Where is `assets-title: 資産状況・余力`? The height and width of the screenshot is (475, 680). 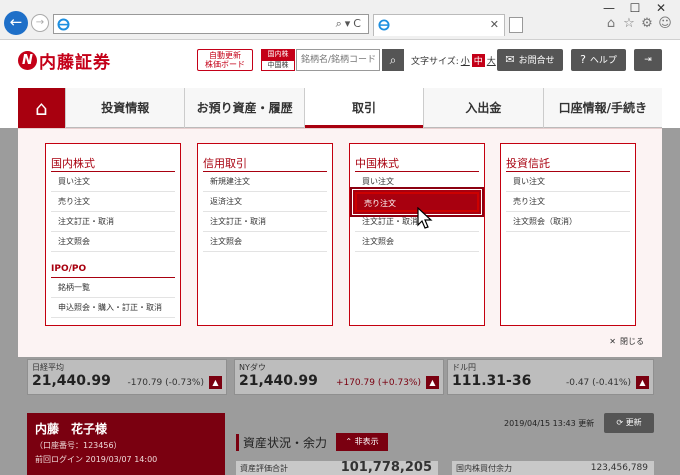
assets-title: 資産状況・余力 is located at coordinates (281, 442).